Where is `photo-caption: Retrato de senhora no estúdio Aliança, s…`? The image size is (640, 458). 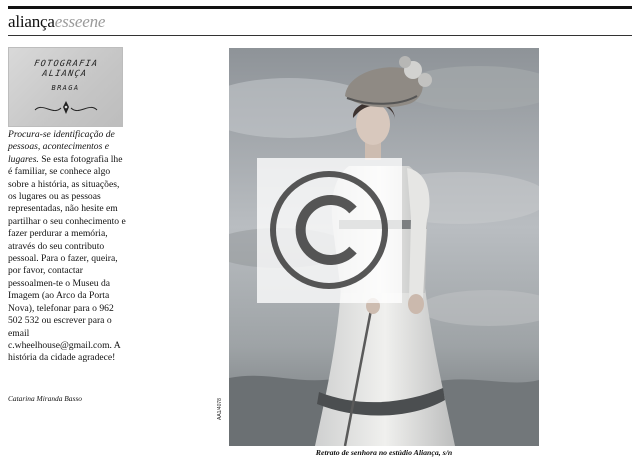 photo-caption: Retrato de senhora no estúdio Aliança, s… is located at coordinates (384, 452).